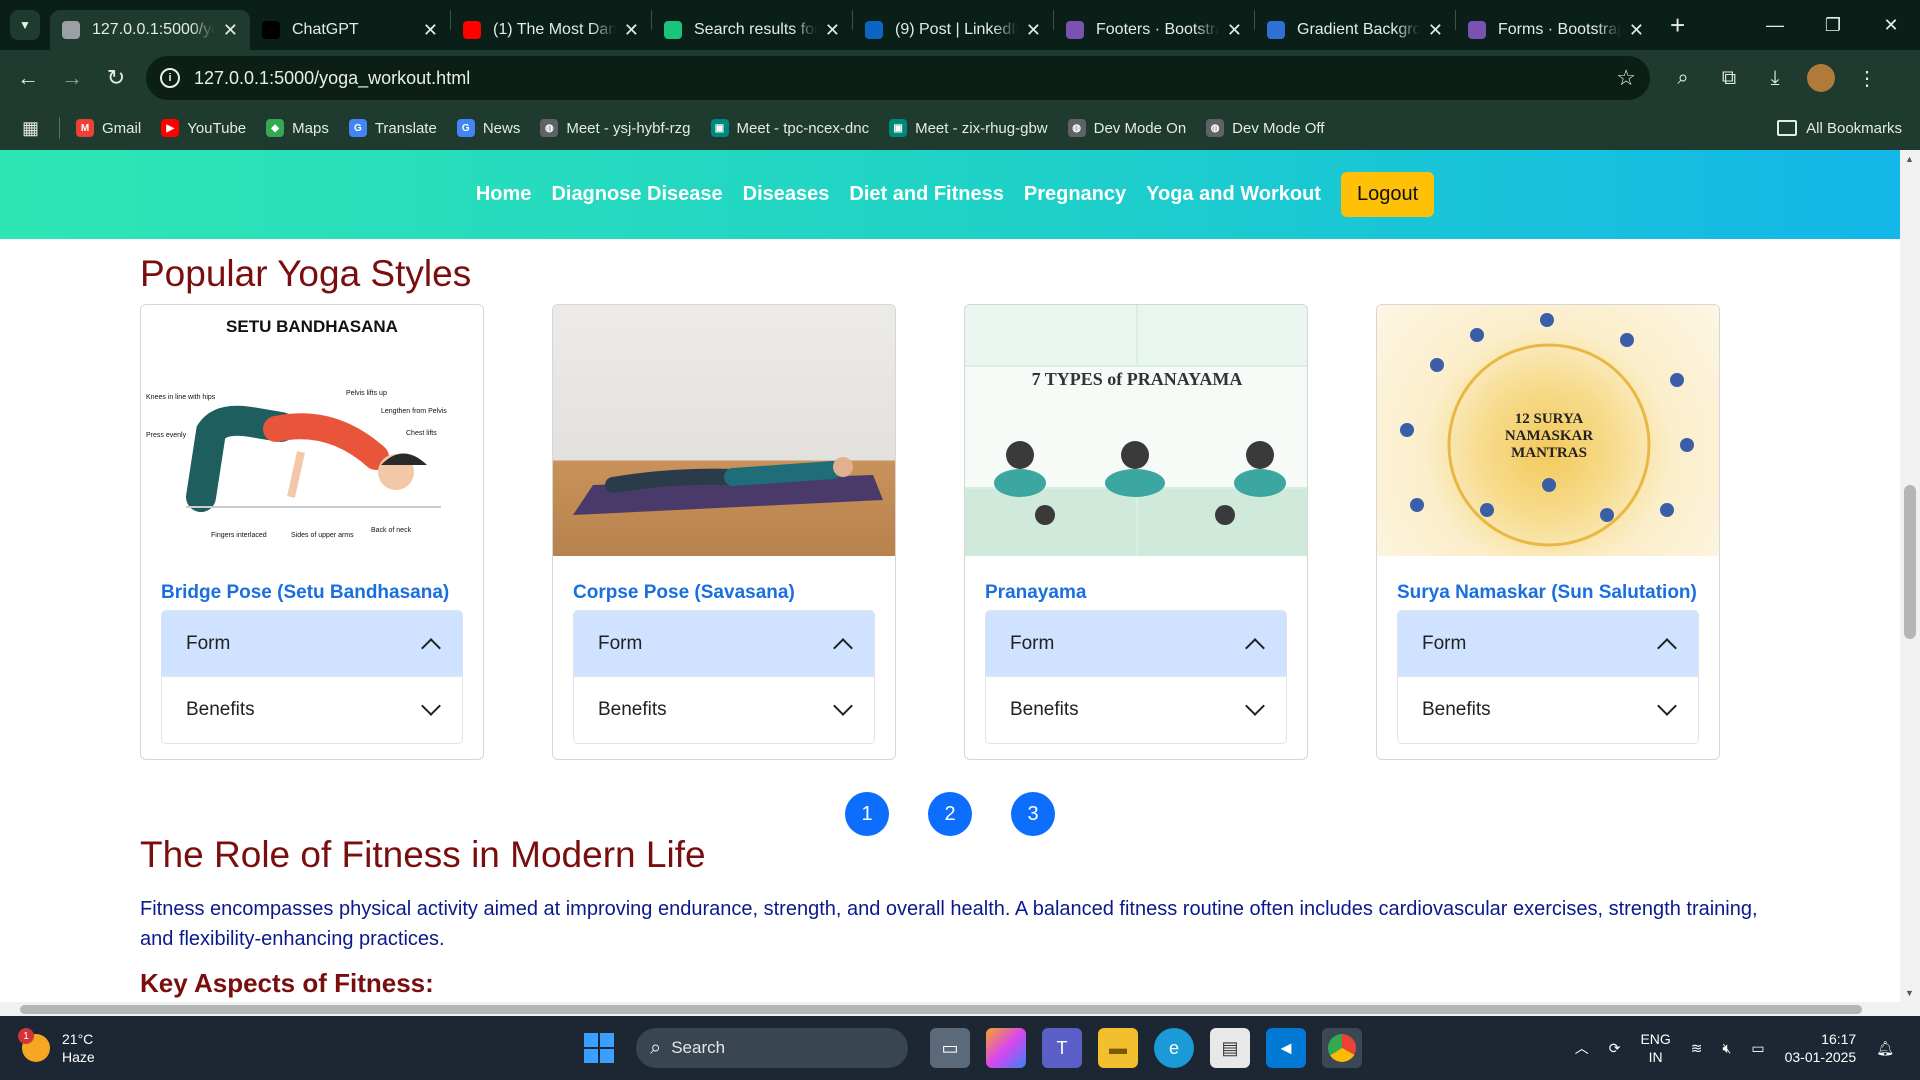 This screenshot has height=1080, width=1920. Describe the element at coordinates (786, 194) in the screenshot. I see `nav-diseases: Diseases` at that location.